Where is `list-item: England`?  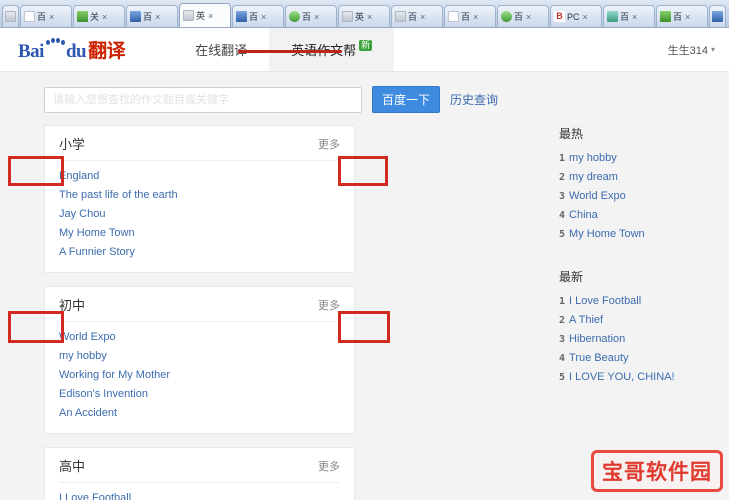 list-item: England is located at coordinates (199, 176).